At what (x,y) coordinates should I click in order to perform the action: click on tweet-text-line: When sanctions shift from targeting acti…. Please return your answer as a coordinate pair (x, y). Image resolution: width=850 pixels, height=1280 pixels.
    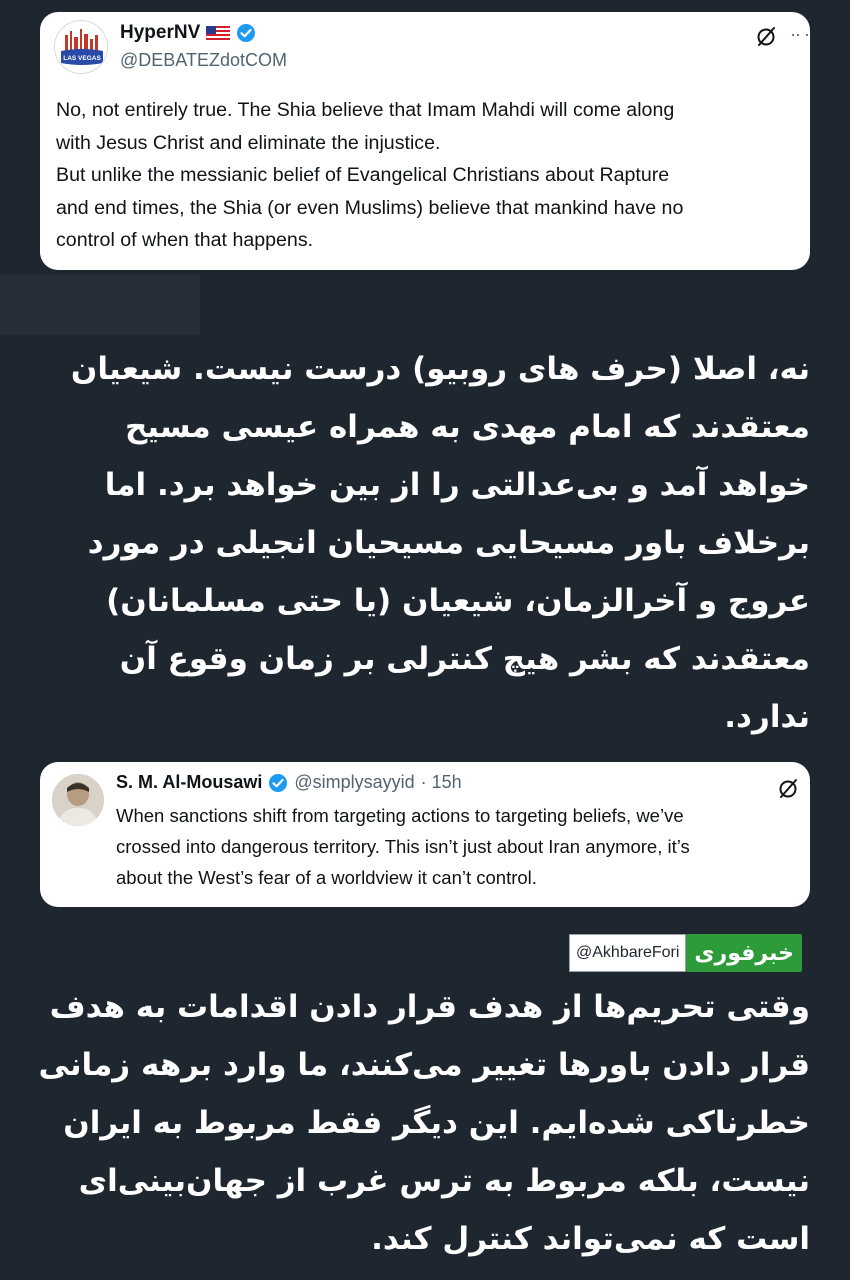
    Looking at the image, I should click on (400, 815).